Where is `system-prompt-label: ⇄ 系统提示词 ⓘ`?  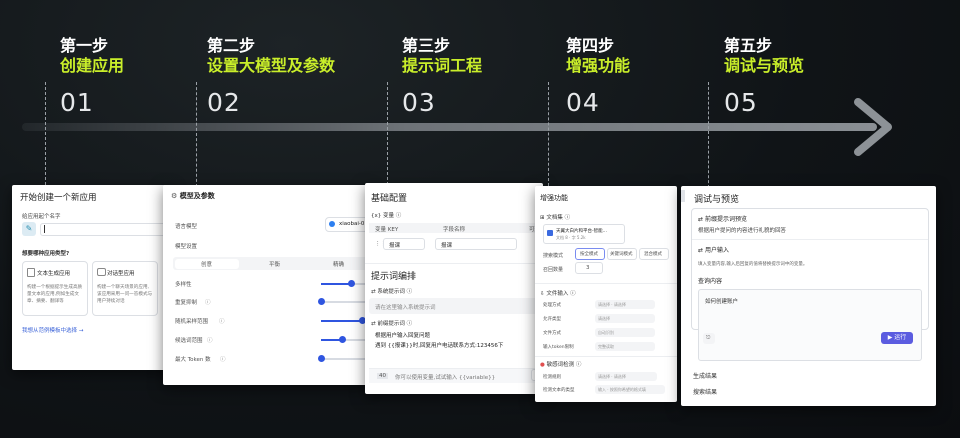
system-prompt-label: ⇄ 系统提示词 ⓘ is located at coordinates (392, 292).